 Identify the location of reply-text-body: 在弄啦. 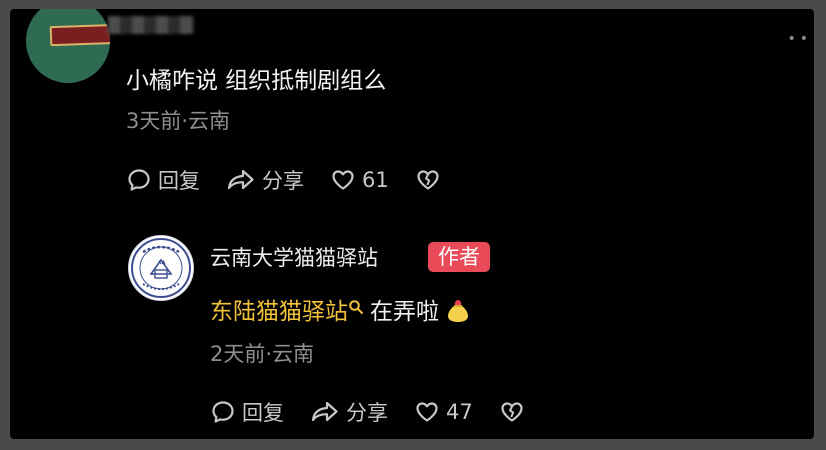
(404, 312).